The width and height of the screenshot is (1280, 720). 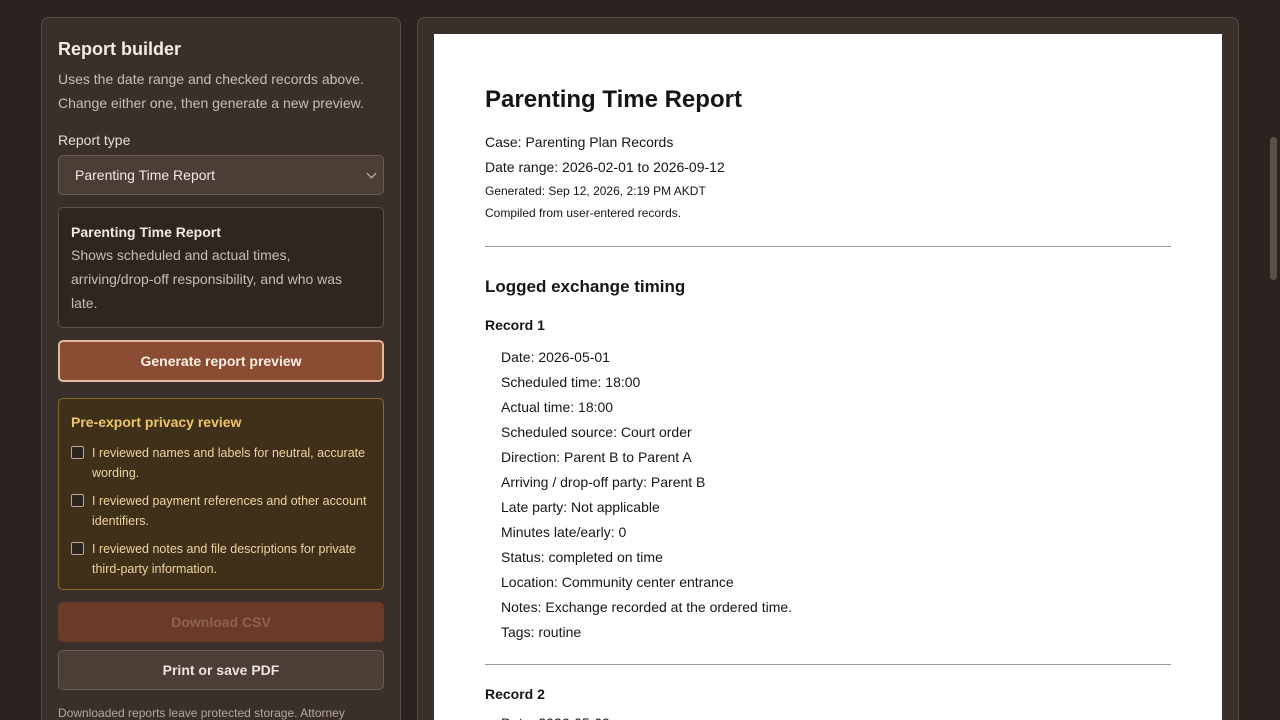 What do you see at coordinates (617, 582) in the screenshot?
I see `record-field: Location: Community center entrance` at bounding box center [617, 582].